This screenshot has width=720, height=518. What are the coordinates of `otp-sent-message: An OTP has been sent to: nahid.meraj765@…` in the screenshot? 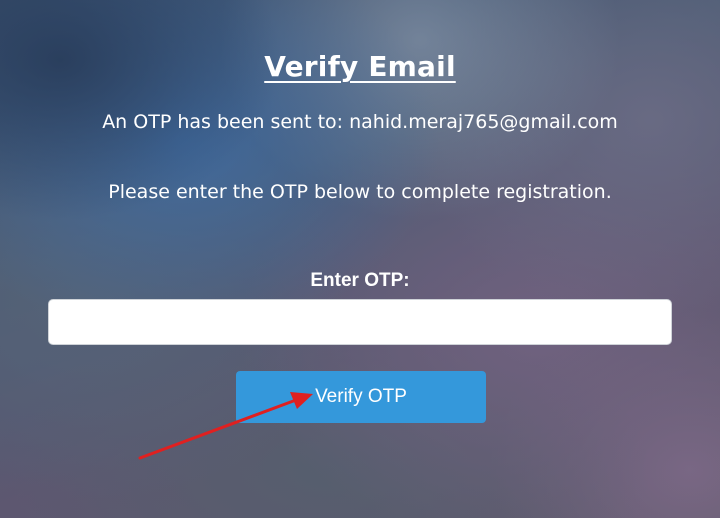 It's located at (360, 122).